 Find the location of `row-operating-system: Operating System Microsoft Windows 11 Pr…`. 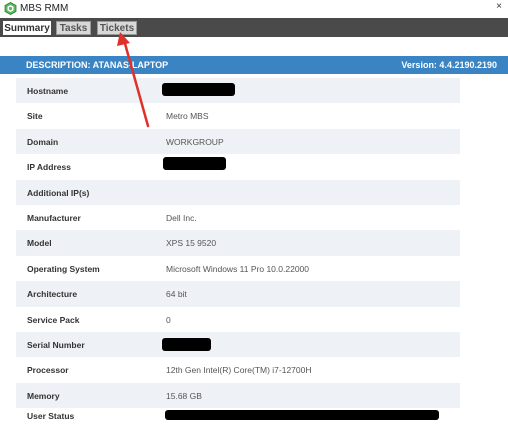

row-operating-system: Operating System Microsoft Windows 11 Pr… is located at coordinates (238, 268).